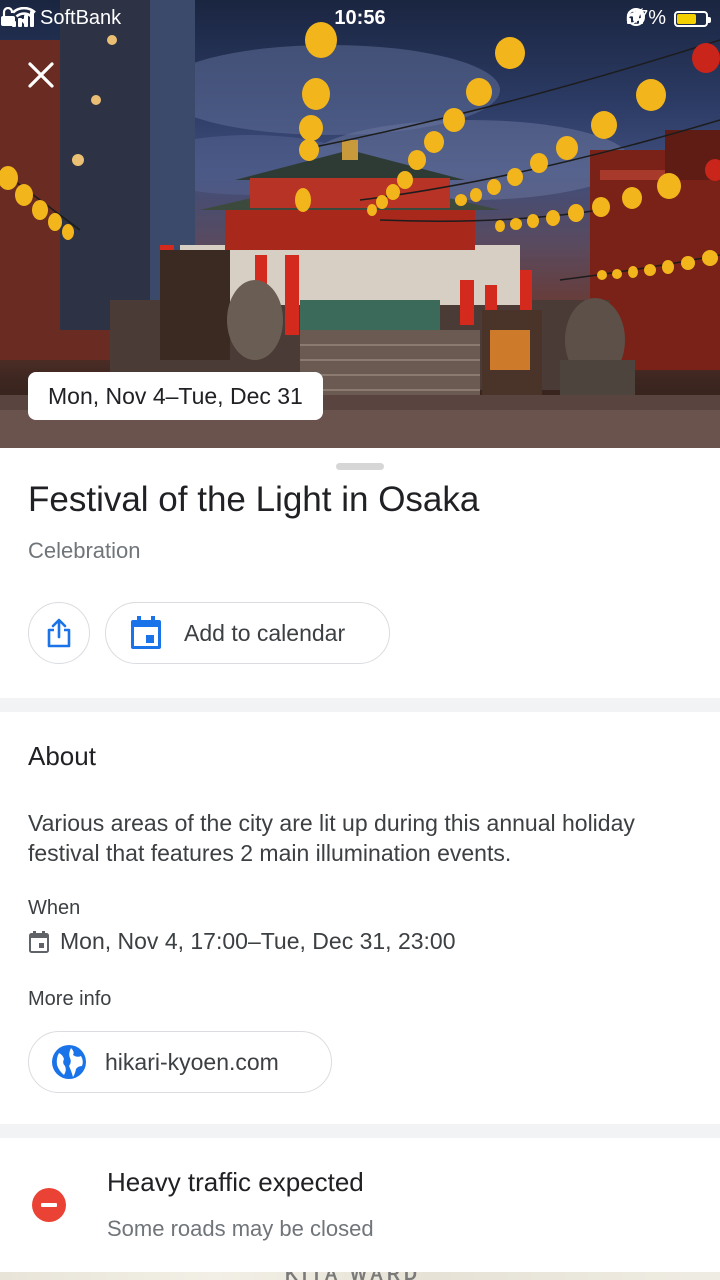  I want to click on headphones-icon, so click(635, 16).